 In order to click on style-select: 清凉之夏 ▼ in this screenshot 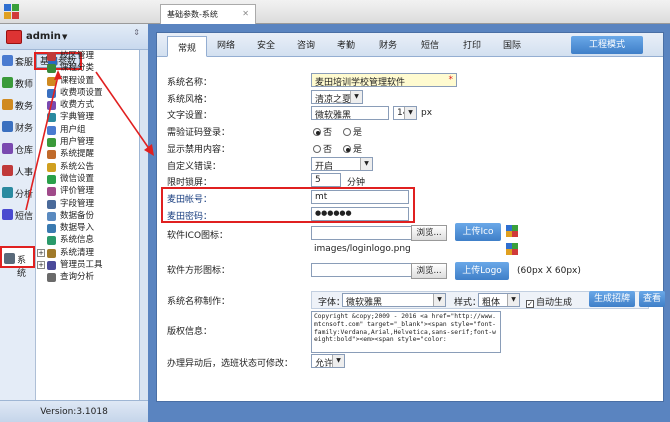, I will do `click(337, 97)`.